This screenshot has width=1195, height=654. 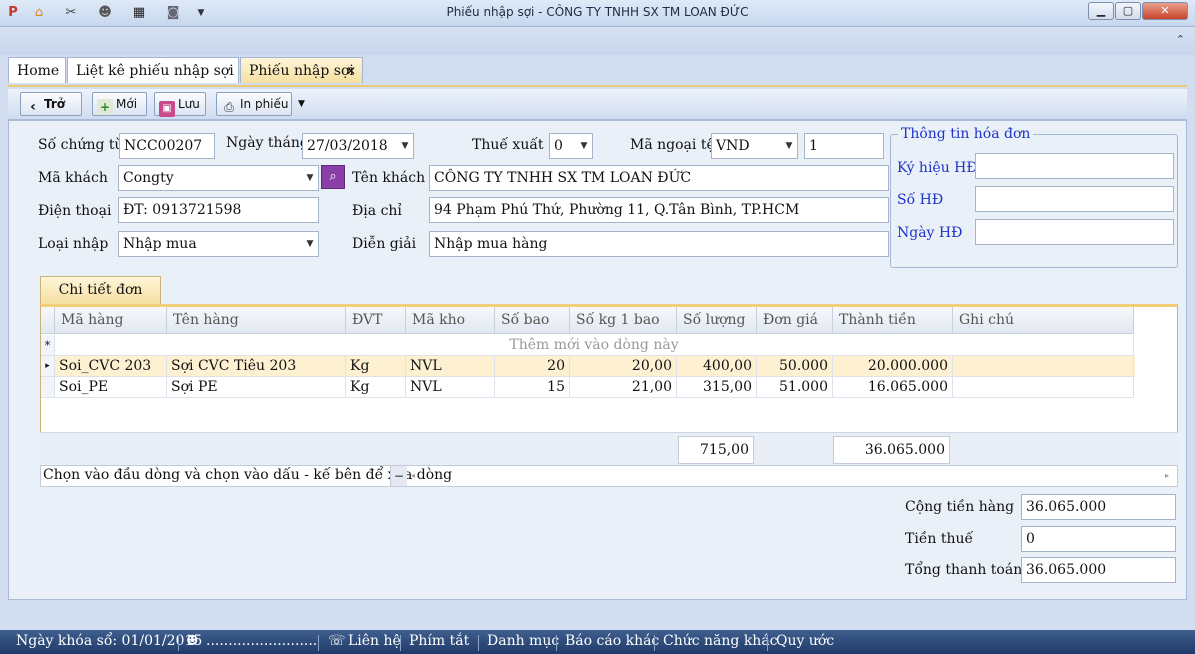 What do you see at coordinates (439, 641) in the screenshot?
I see `shortcut-menu: Phím tắt` at bounding box center [439, 641].